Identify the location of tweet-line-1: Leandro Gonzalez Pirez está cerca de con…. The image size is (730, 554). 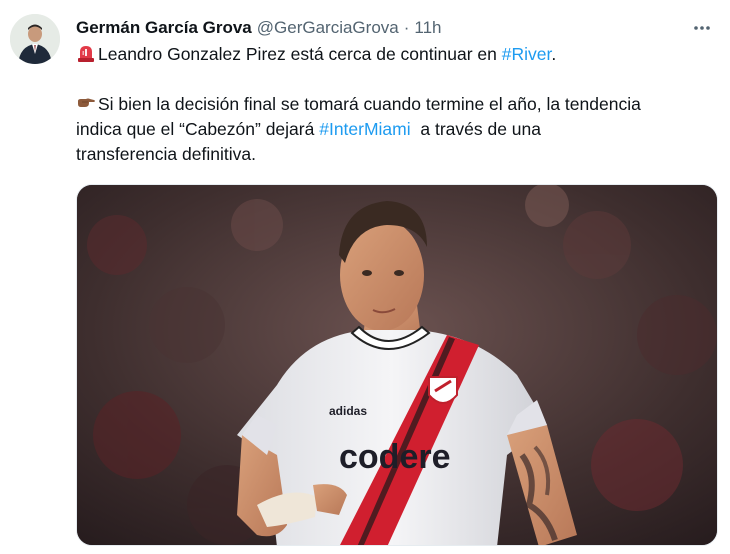
(396, 54).